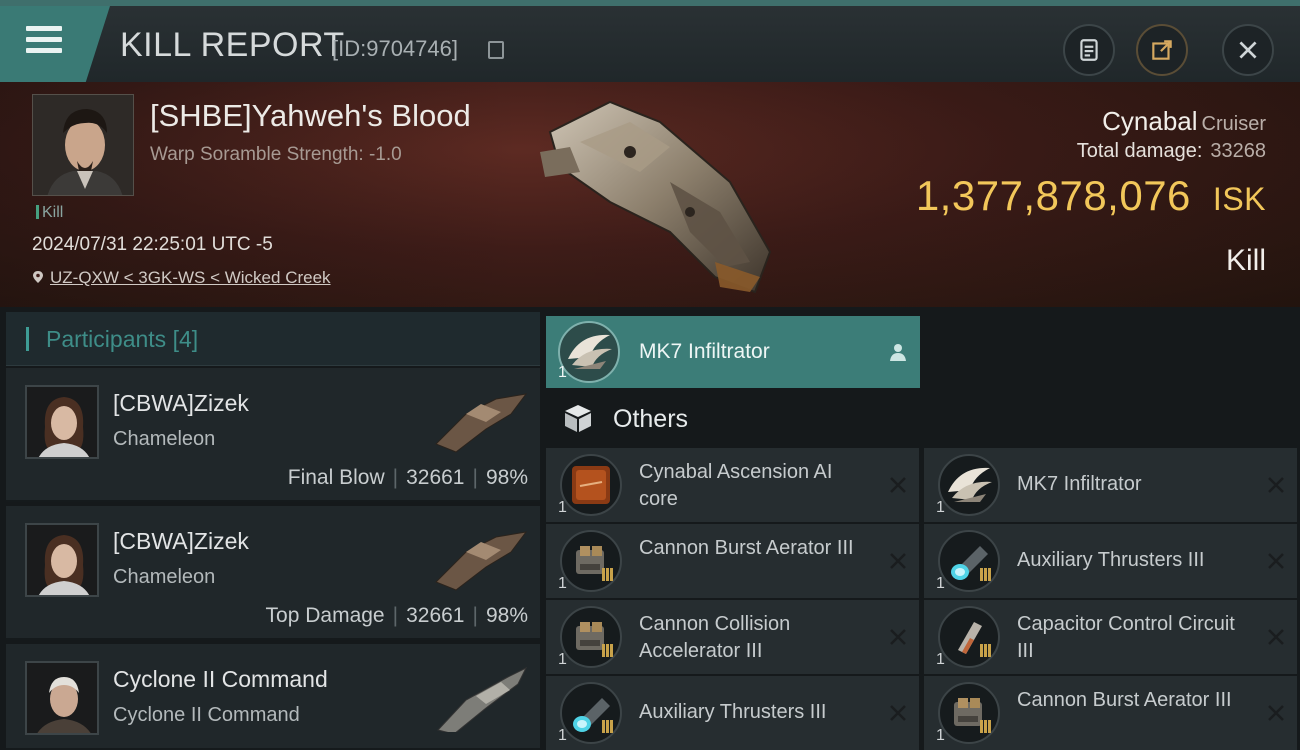  What do you see at coordinates (38, 277) in the screenshot?
I see `location-pin-icon` at bounding box center [38, 277].